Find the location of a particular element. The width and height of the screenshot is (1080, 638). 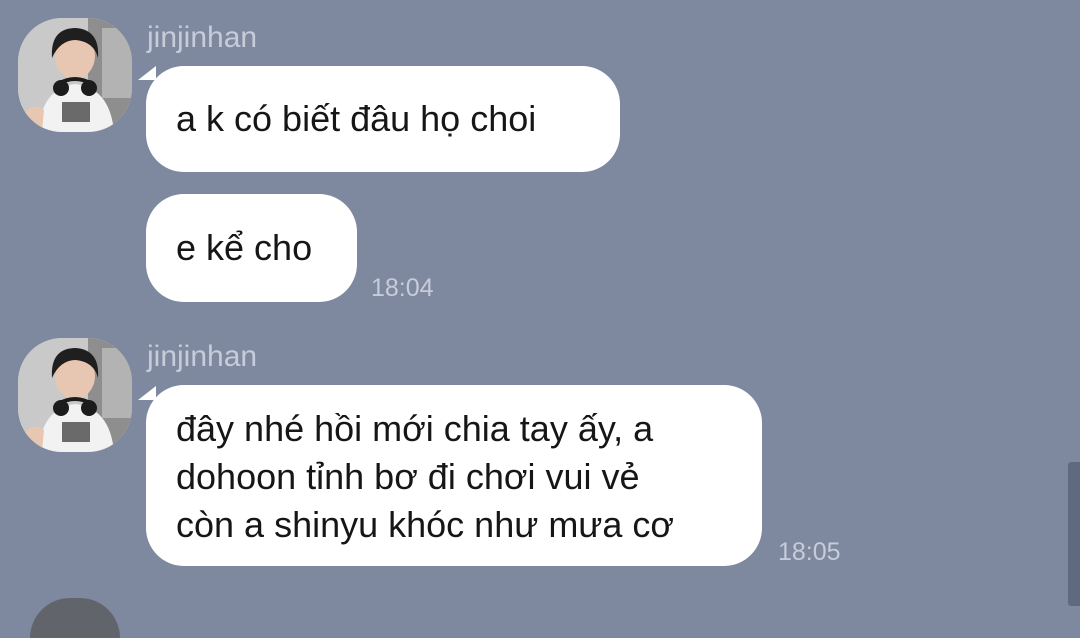

message-bubble: a k có biết đâu họ choi is located at coordinates (383, 119).